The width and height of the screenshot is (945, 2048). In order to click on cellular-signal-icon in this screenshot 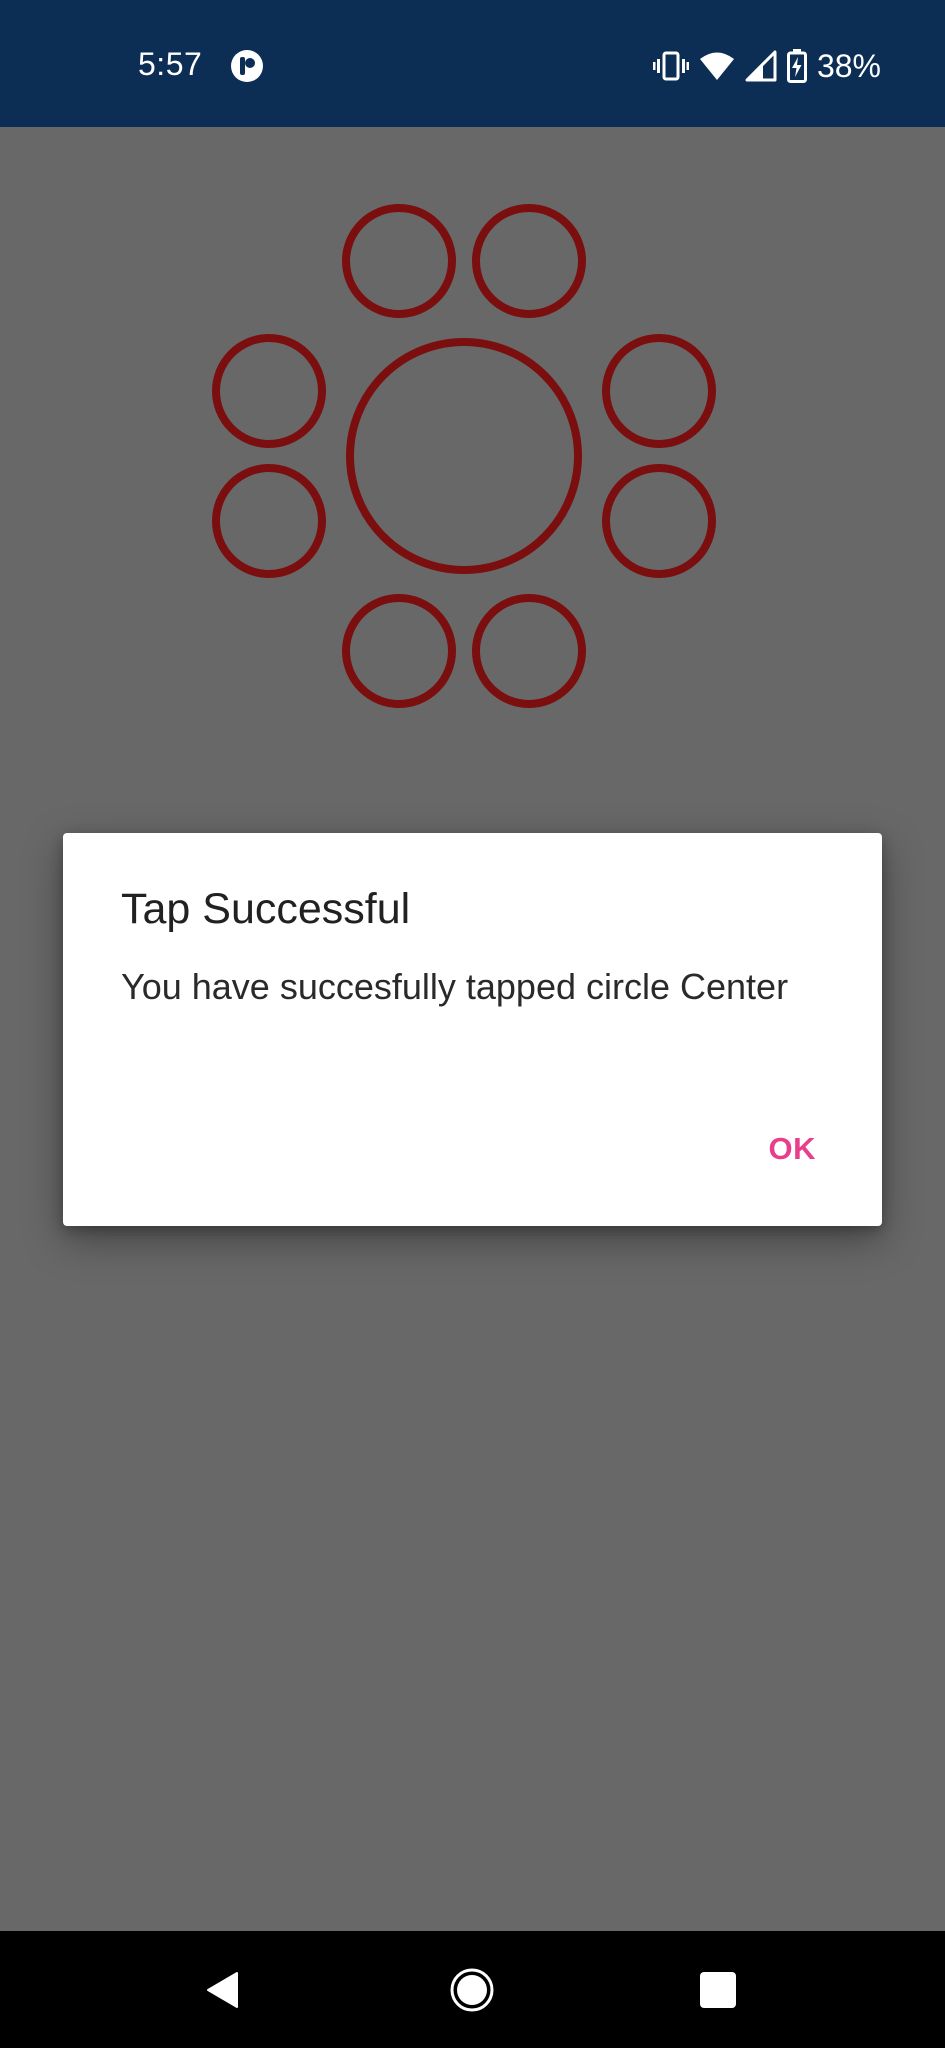, I will do `click(761, 66)`.